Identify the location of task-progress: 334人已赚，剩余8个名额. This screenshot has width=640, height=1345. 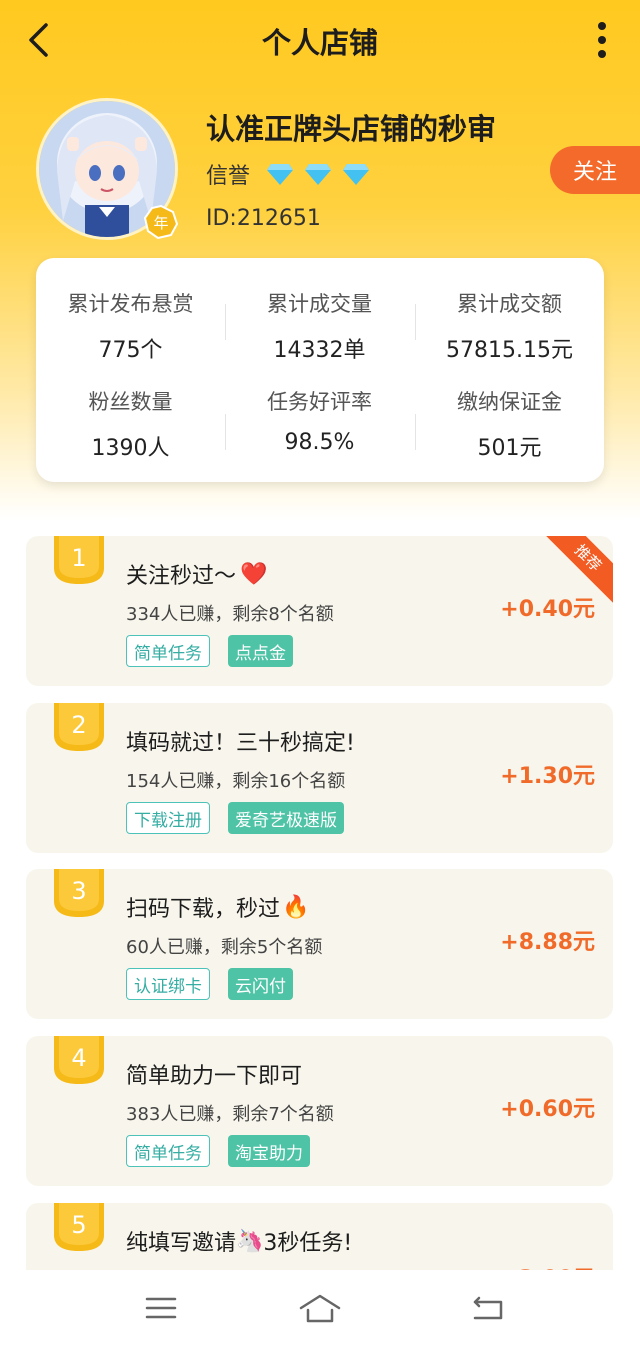
(230, 614).